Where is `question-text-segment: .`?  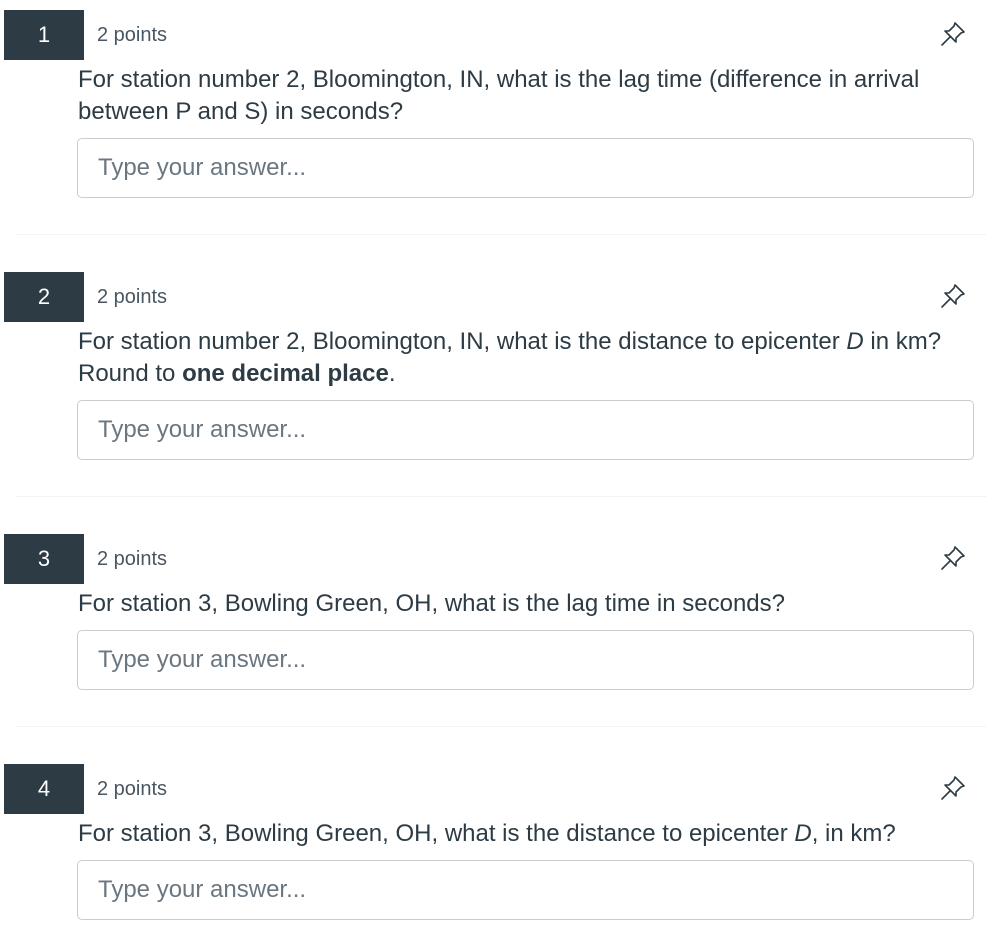
question-text-segment: . is located at coordinates (392, 373).